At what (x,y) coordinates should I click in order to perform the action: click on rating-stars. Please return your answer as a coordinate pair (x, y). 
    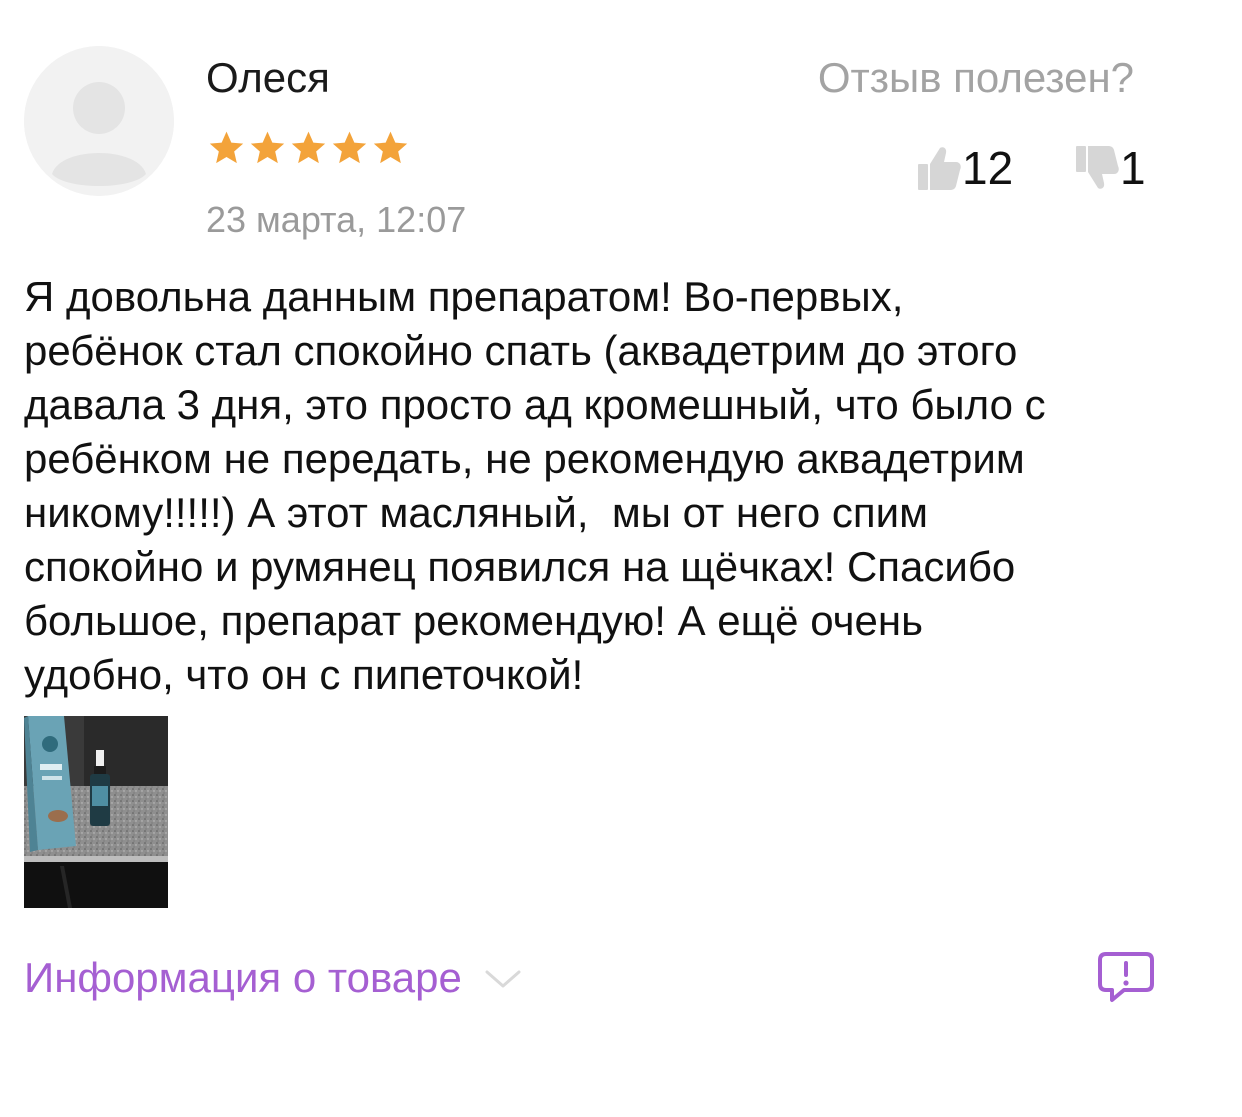
    Looking at the image, I should click on (308, 148).